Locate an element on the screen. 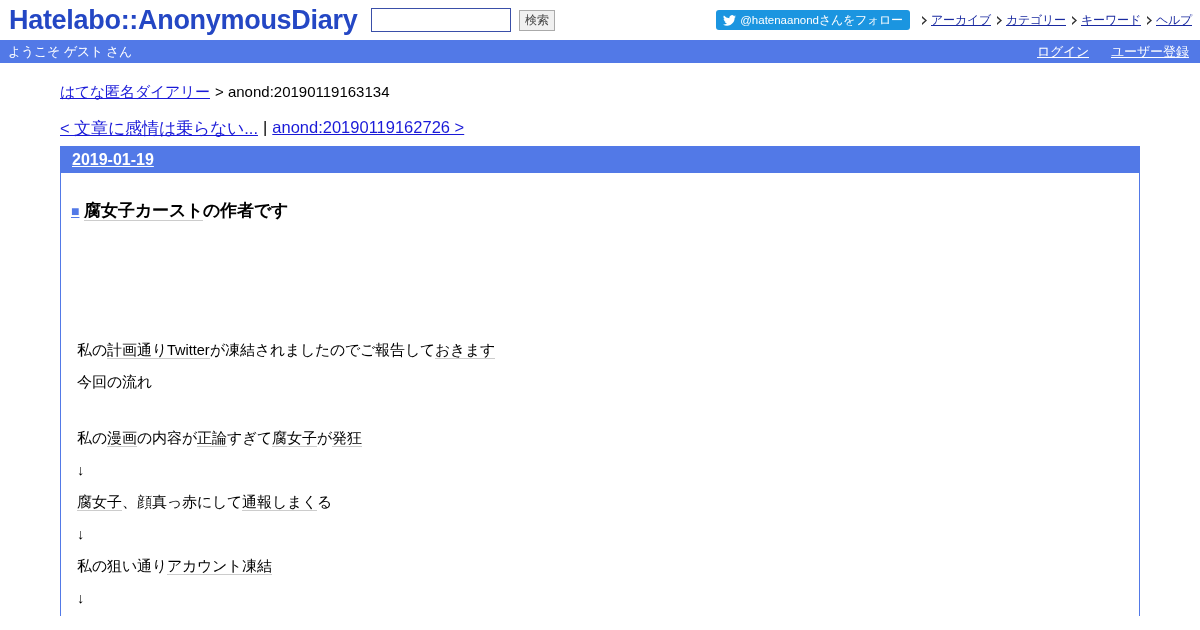 This screenshot has width=1200, height=630. body-text: 腐女子、顔真っ赤にして通報しまく る is located at coordinates (204, 502).